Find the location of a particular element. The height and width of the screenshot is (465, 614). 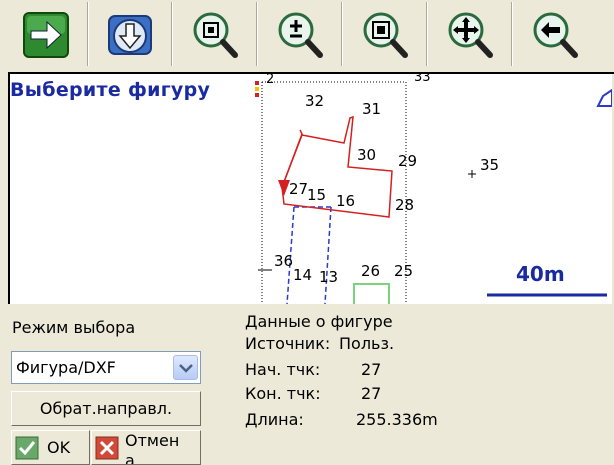

length-value: 255.336m is located at coordinates (397, 419).